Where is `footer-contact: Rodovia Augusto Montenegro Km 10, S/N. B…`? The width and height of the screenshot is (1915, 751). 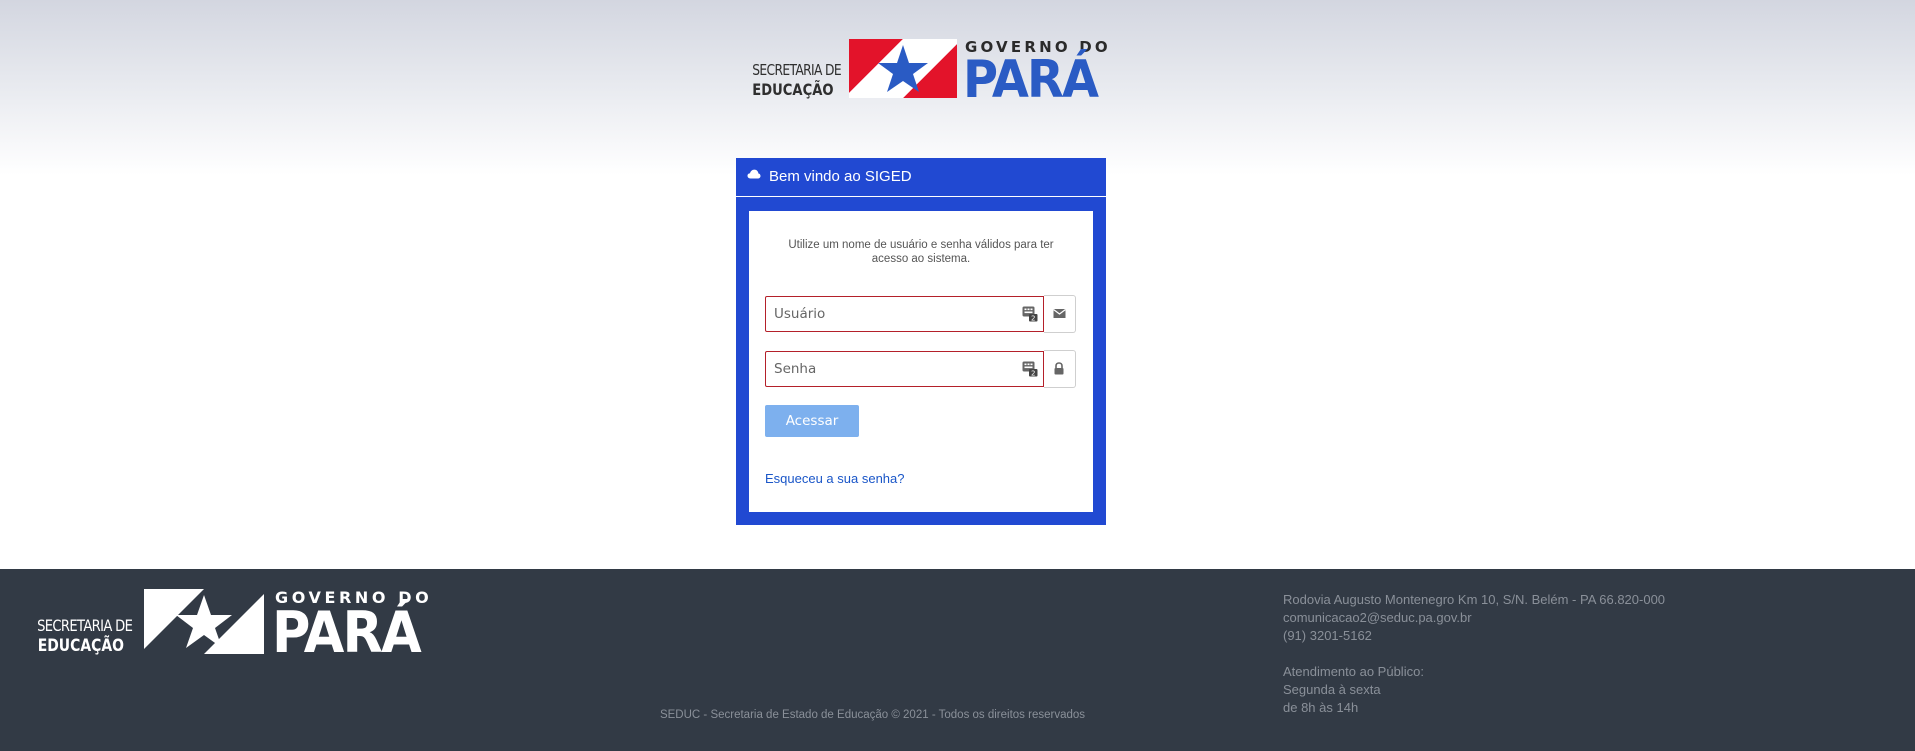
footer-contact: Rodovia Augusto Montenegro Km 10, S/N. B… is located at coordinates (1474, 654).